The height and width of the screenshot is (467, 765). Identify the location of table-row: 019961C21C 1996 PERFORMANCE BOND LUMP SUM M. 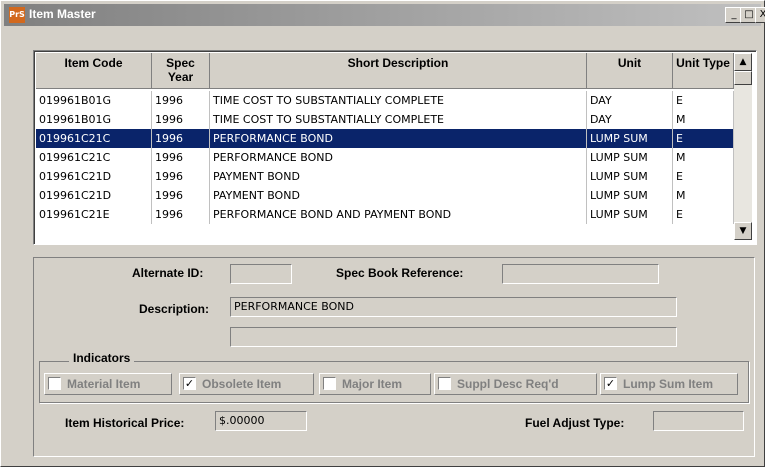
(385, 157).